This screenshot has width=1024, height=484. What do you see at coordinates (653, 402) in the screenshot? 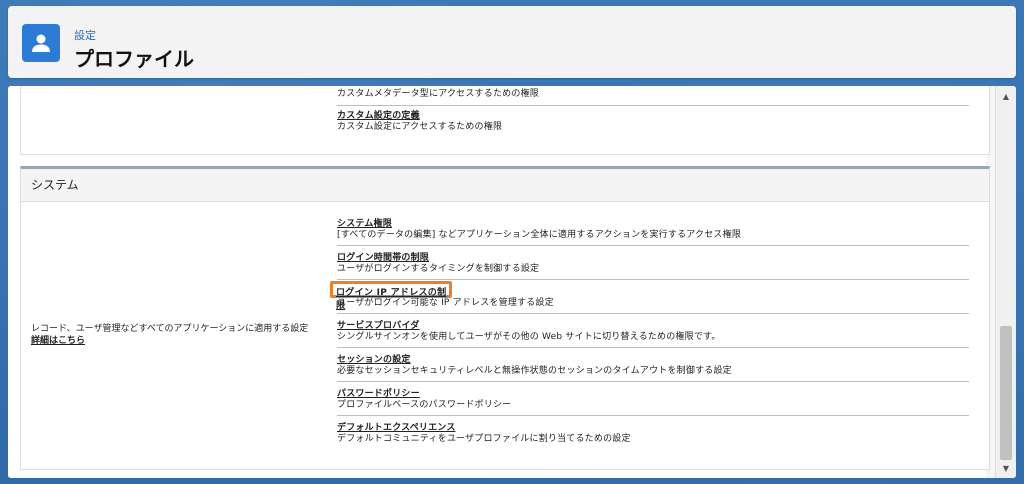
I see `list-item: パスワードポリシー プロファイルベースのパスワードポリシー` at bounding box center [653, 402].